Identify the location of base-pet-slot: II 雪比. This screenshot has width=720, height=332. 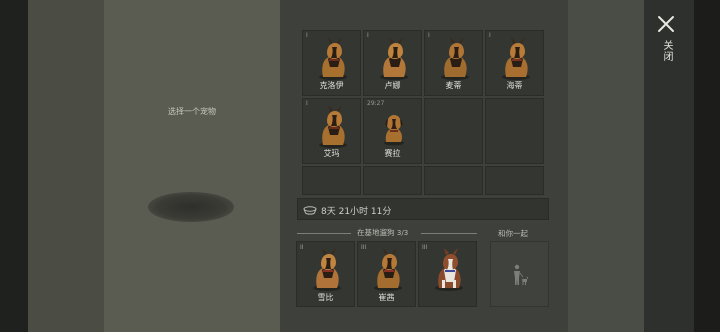
(325, 274).